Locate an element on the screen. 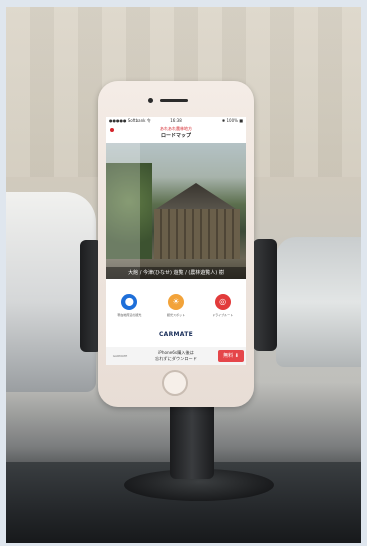  banner-line-2: 忘れずにダウンロード is located at coordinates (176, 358).